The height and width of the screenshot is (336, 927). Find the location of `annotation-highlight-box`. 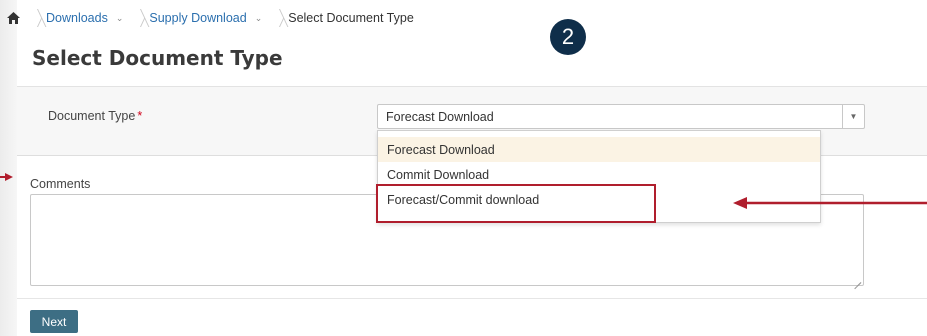

annotation-highlight-box is located at coordinates (516, 203).